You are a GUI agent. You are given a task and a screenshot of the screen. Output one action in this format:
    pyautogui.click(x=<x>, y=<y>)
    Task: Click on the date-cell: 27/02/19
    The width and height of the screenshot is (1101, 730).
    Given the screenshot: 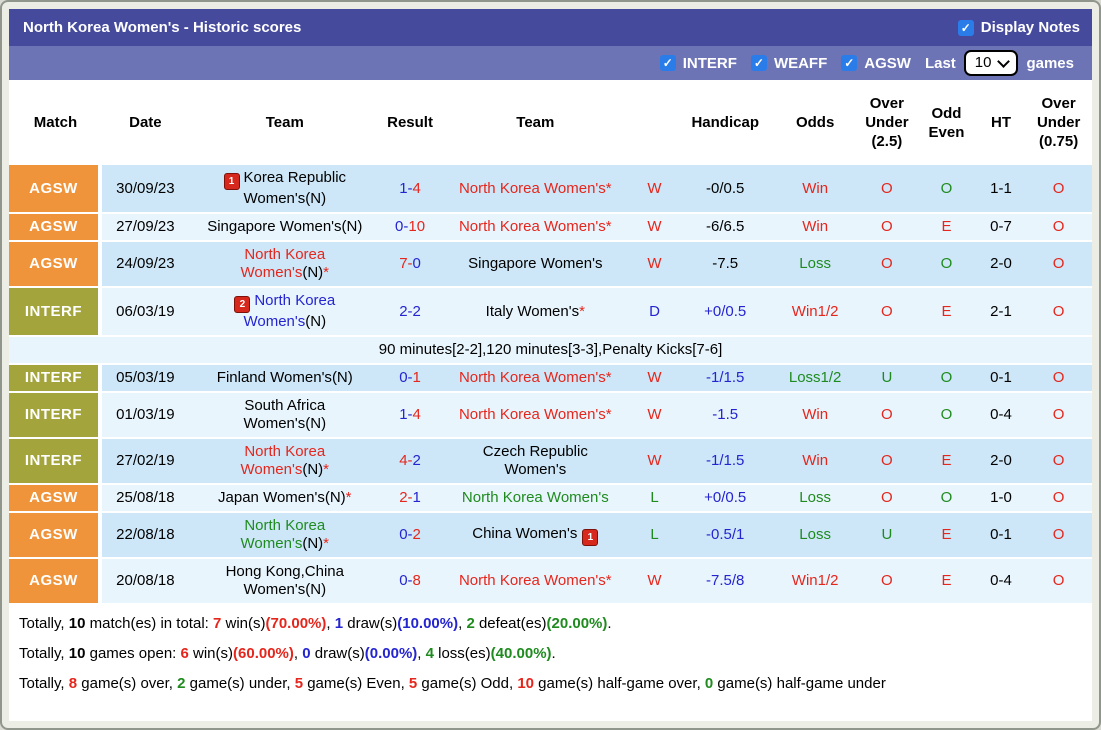 What is the action you would take?
    pyautogui.click(x=145, y=460)
    